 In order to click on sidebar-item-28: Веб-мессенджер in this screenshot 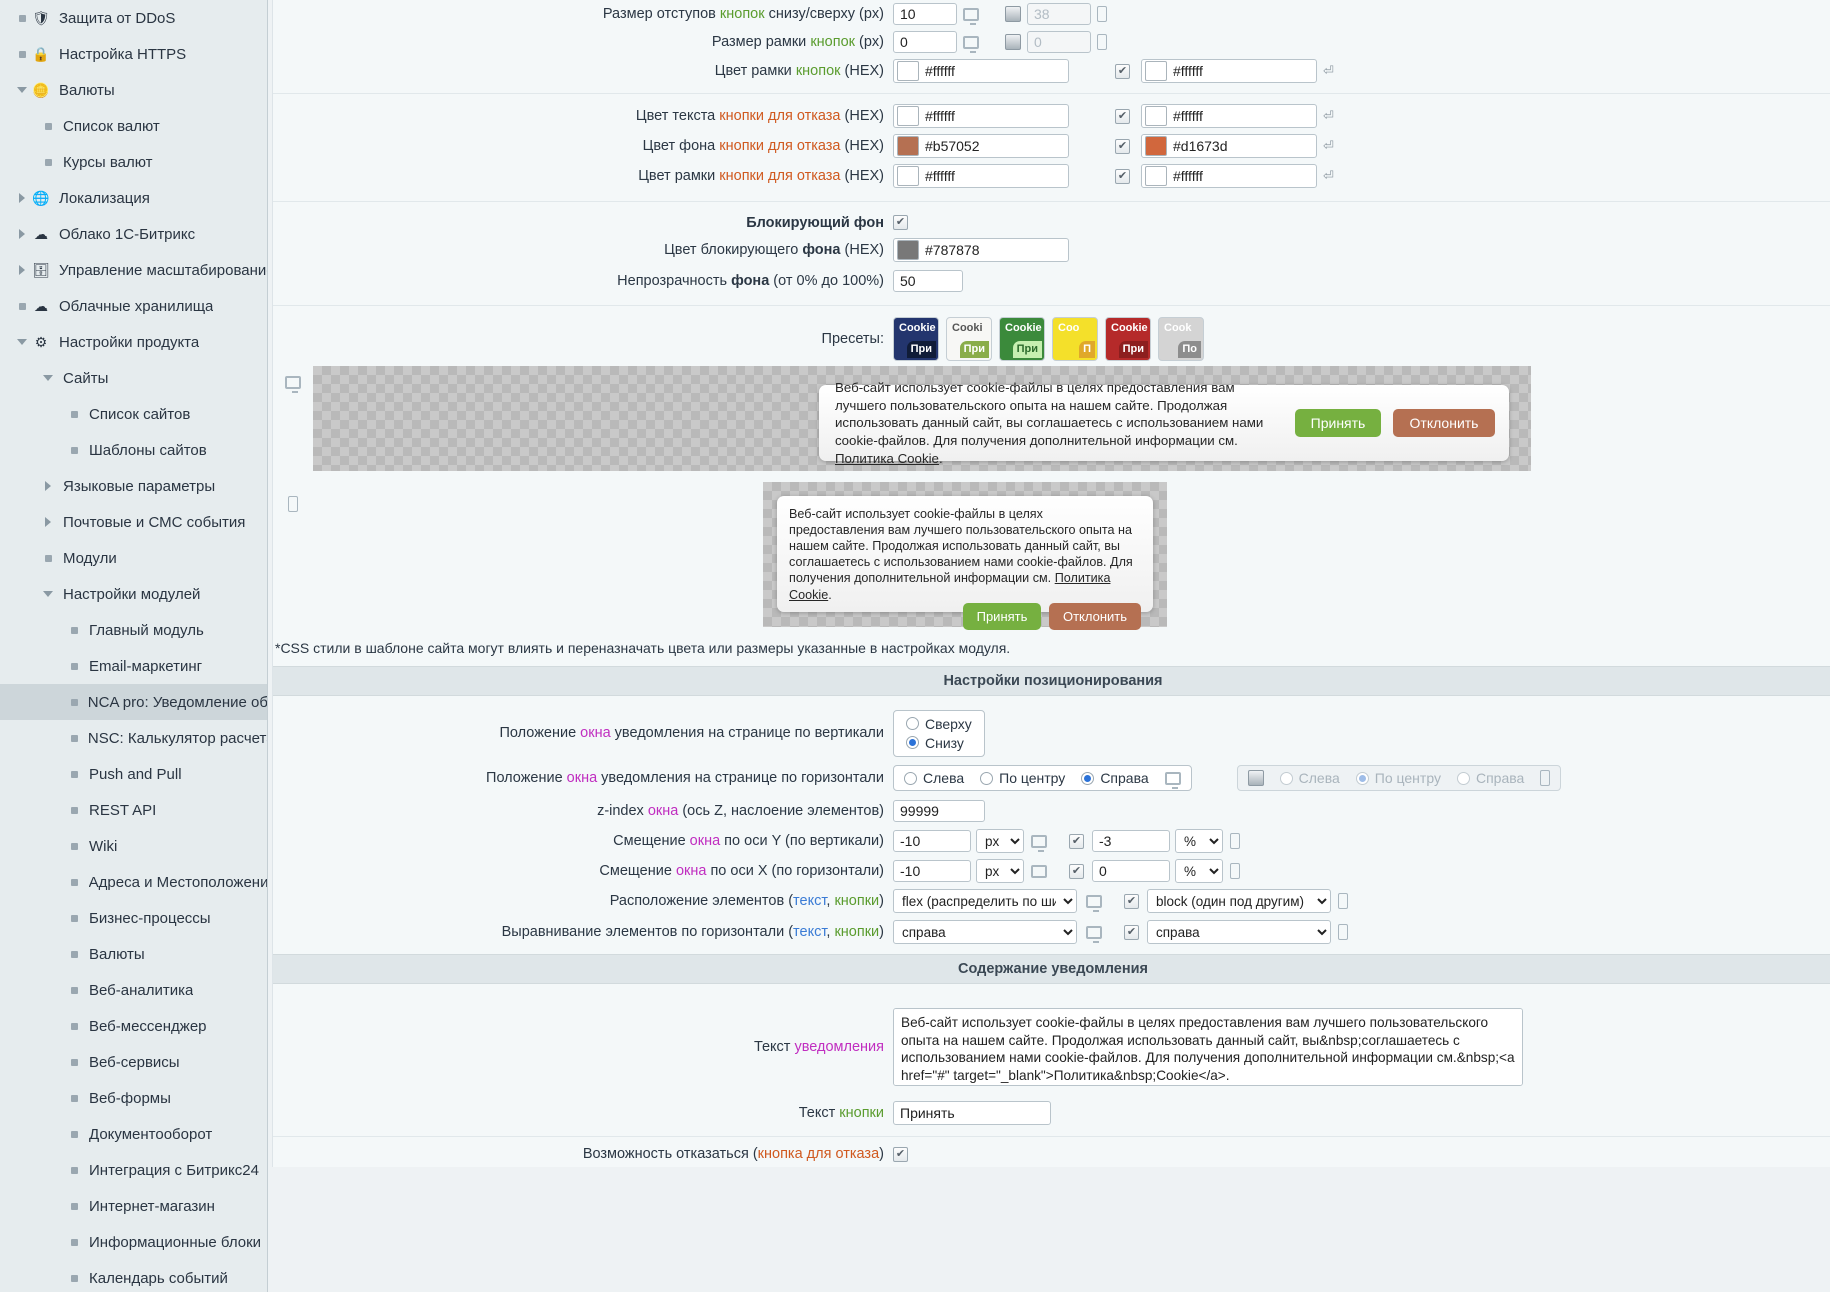, I will do `click(133, 1026)`.